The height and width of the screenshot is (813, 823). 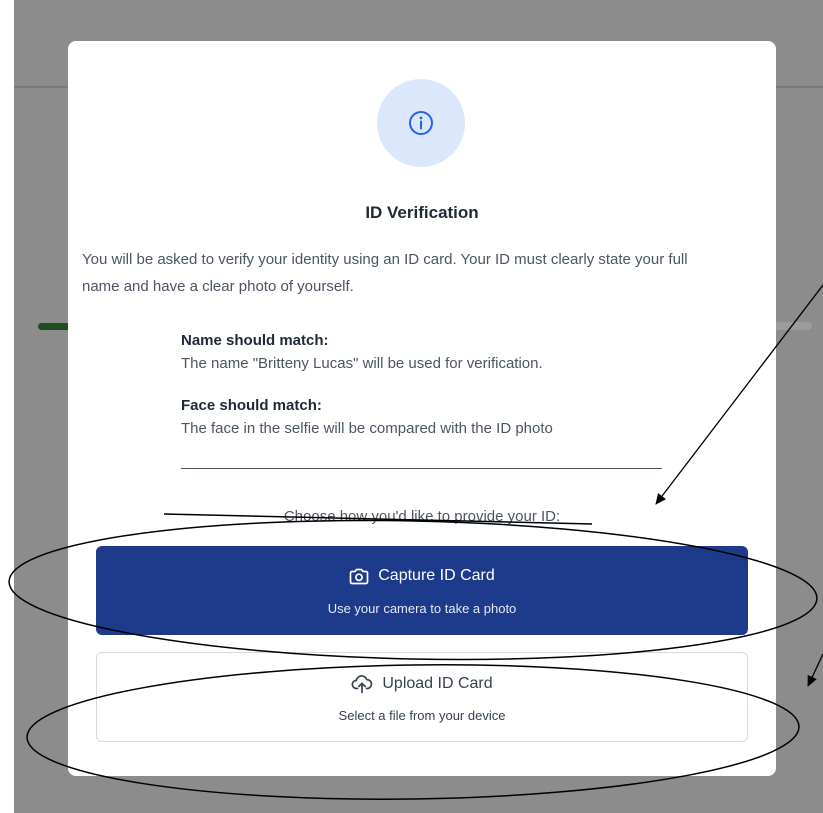 What do you see at coordinates (255, 340) in the screenshot?
I see `requirement-heading: Name should match:` at bounding box center [255, 340].